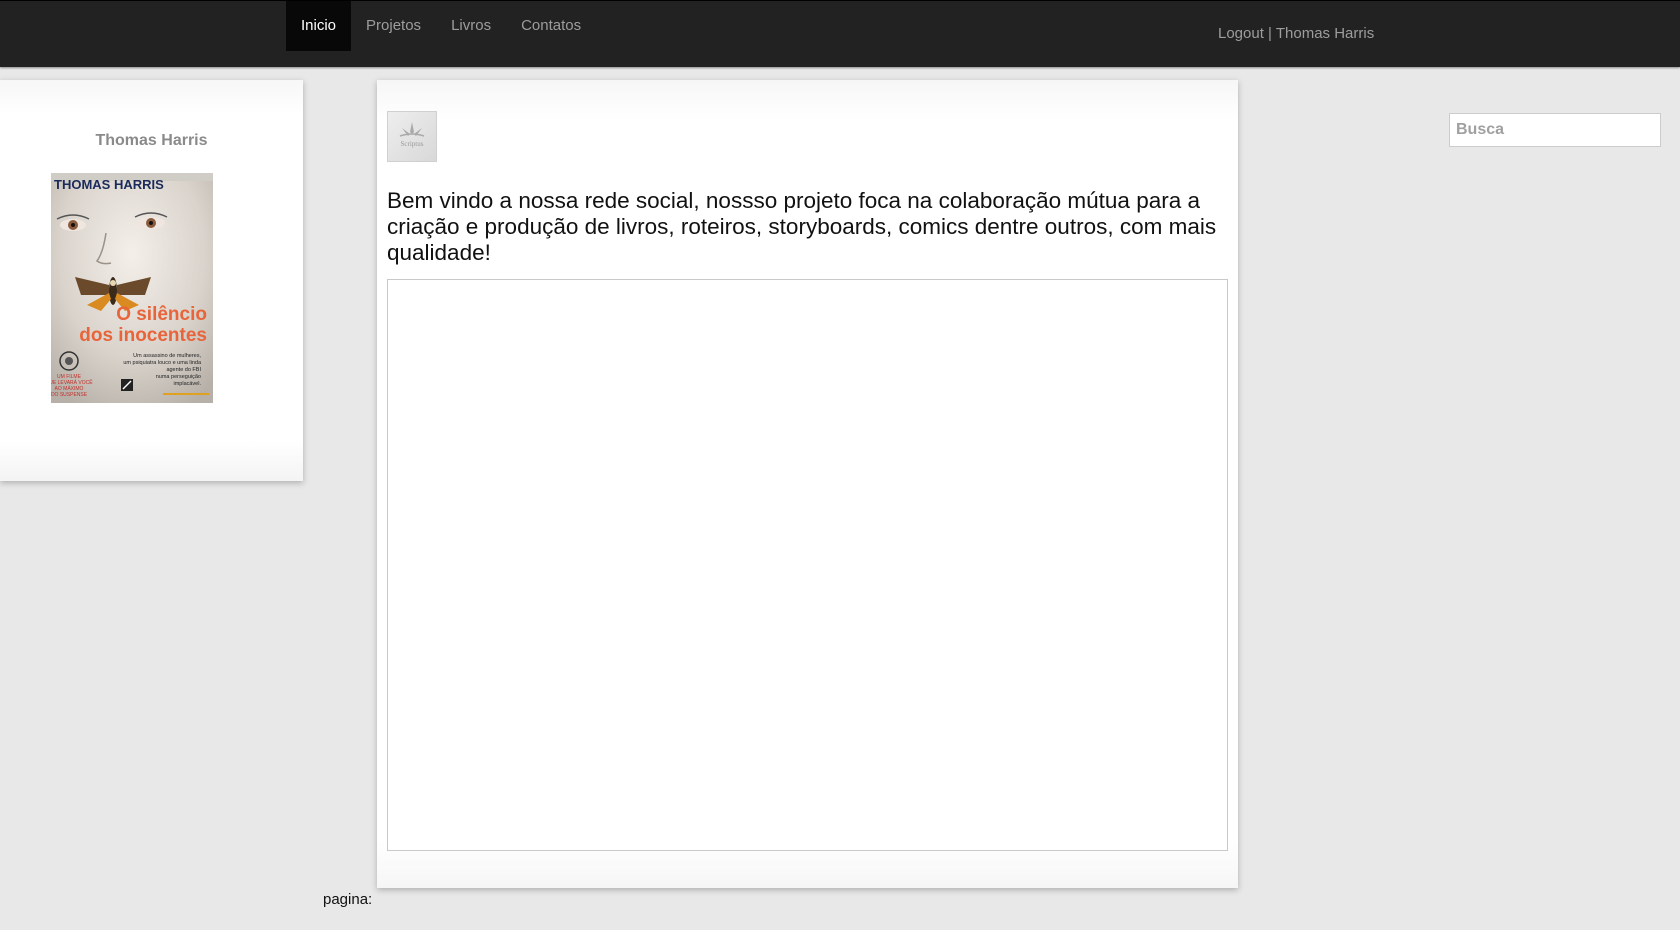  What do you see at coordinates (161, 314) in the screenshot?
I see `cover-title-line1: O silêncio` at bounding box center [161, 314].